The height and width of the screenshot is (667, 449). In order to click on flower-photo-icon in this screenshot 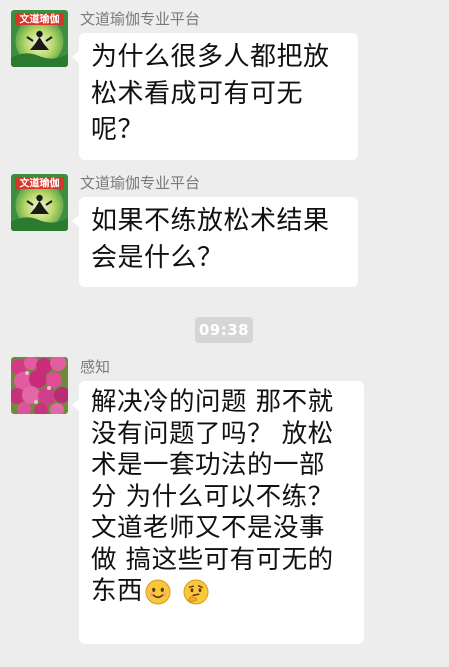, I will do `click(39, 385)`.